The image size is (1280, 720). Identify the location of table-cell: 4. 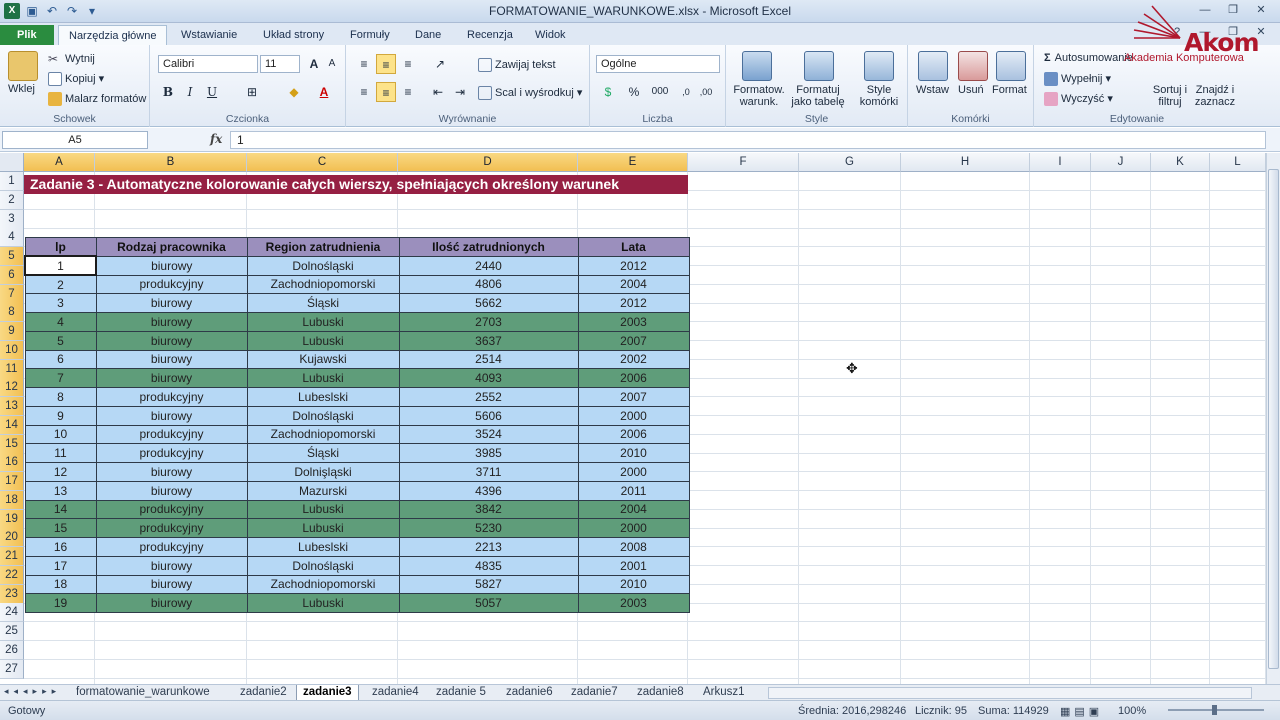
(60, 322).